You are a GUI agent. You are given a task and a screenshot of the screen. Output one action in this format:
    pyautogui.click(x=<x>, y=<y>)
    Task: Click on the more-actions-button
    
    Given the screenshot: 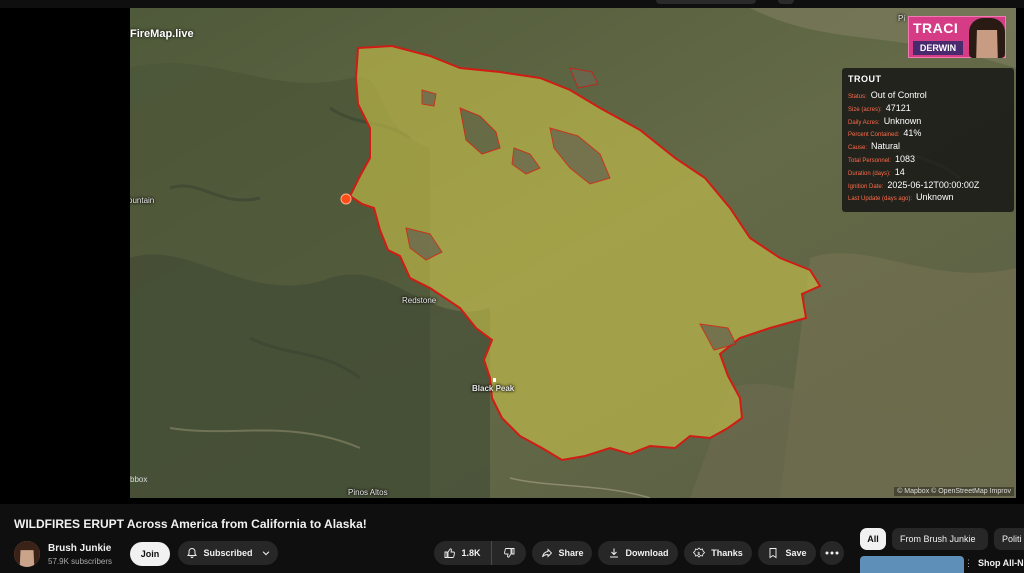 What is the action you would take?
    pyautogui.click(x=832, y=553)
    